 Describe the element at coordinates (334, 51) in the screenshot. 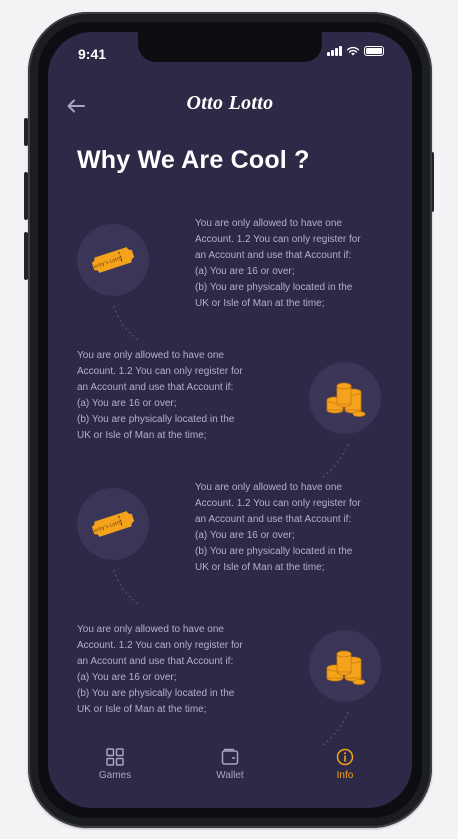

I see `cellular-signal-icon` at that location.